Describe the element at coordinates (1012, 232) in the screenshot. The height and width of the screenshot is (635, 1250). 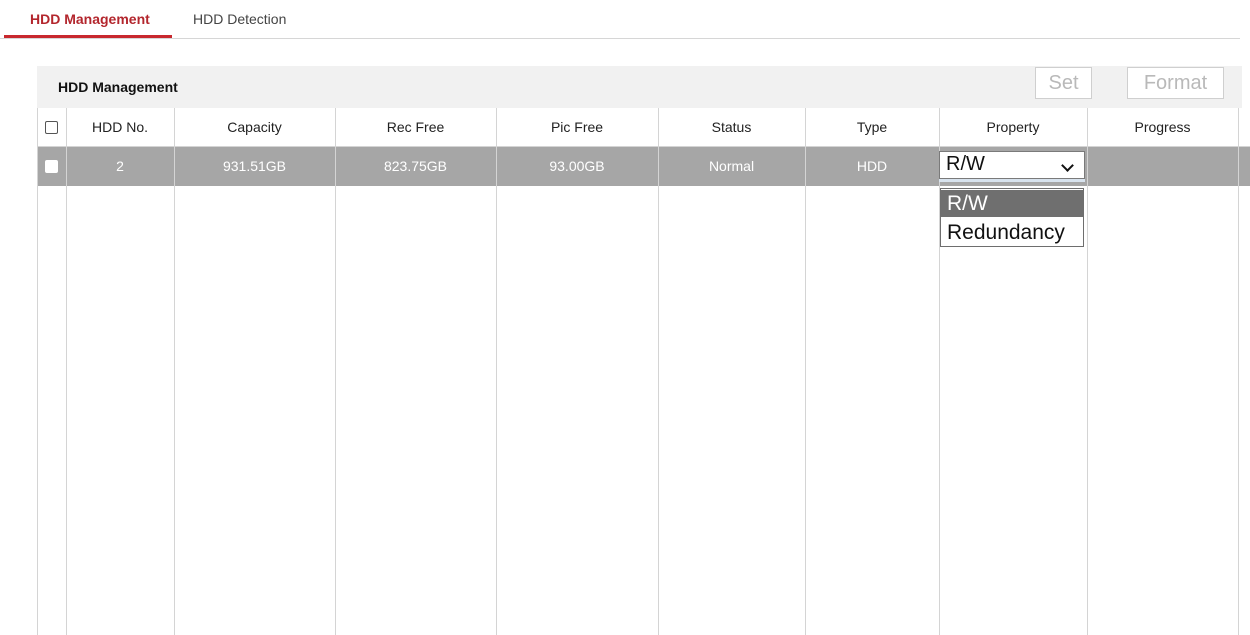
I see `dropdown-option-redundancy: Redundancy` at that location.